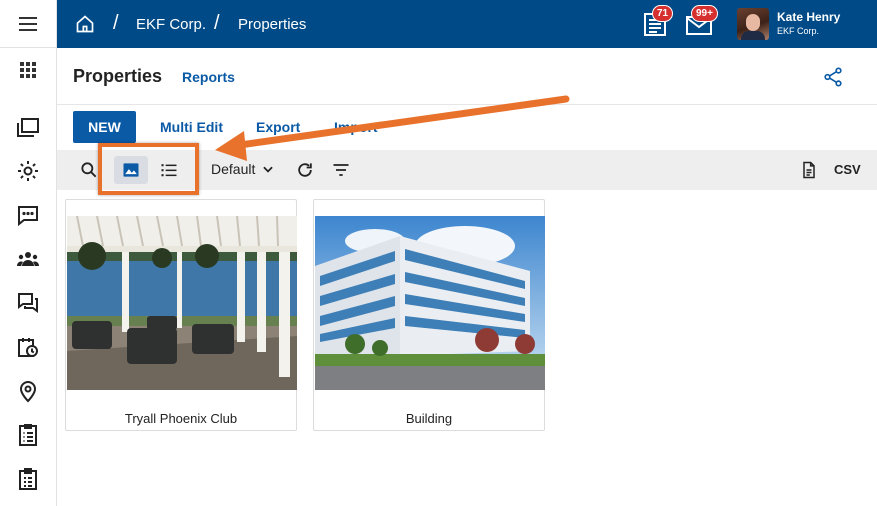 The height and width of the screenshot is (506, 877). Describe the element at coordinates (118, 76) in the screenshot. I see `page-title: Properties` at that location.